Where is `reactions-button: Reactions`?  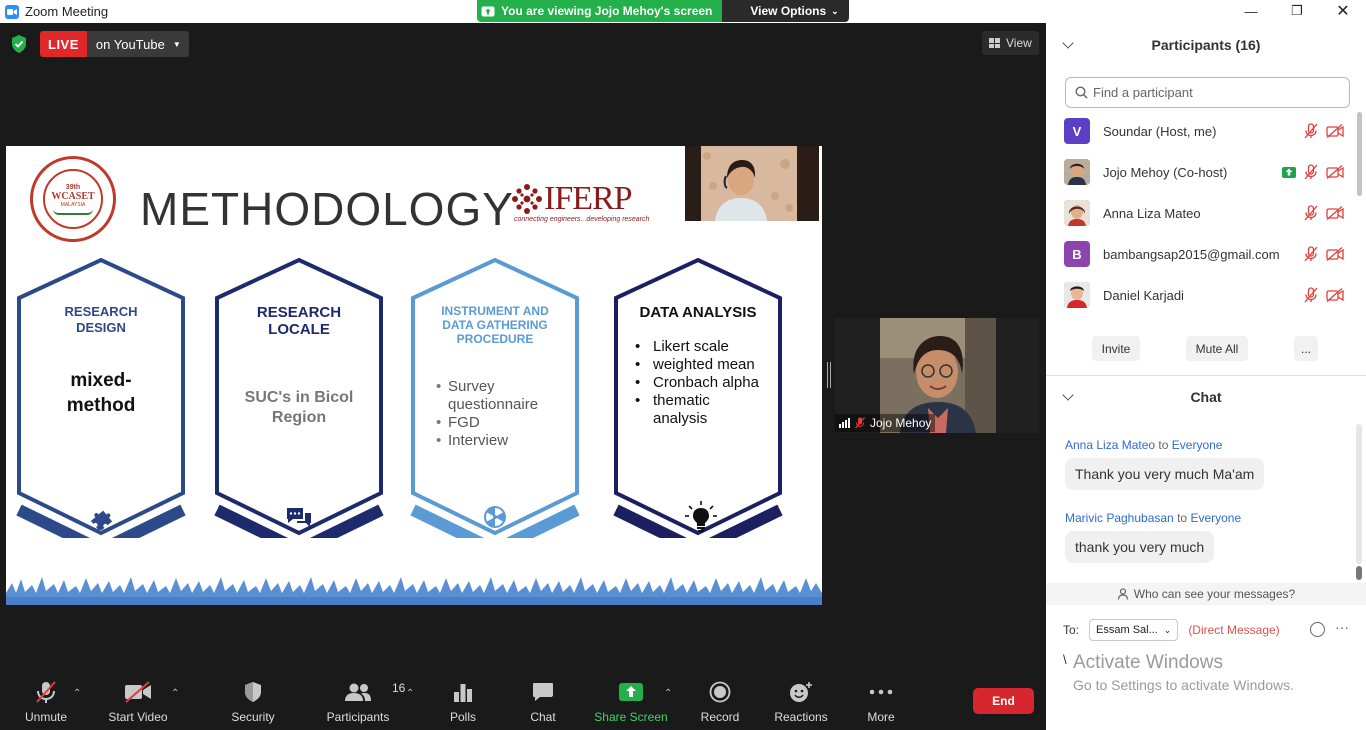 reactions-button: Reactions is located at coordinates (801, 700).